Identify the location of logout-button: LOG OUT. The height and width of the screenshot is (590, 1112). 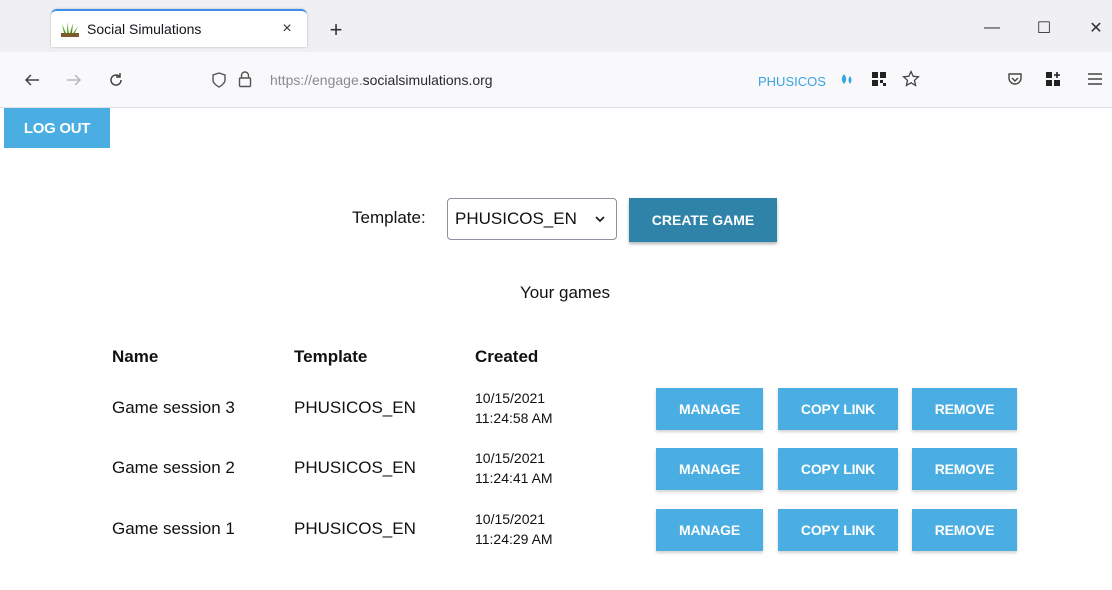
(57, 128).